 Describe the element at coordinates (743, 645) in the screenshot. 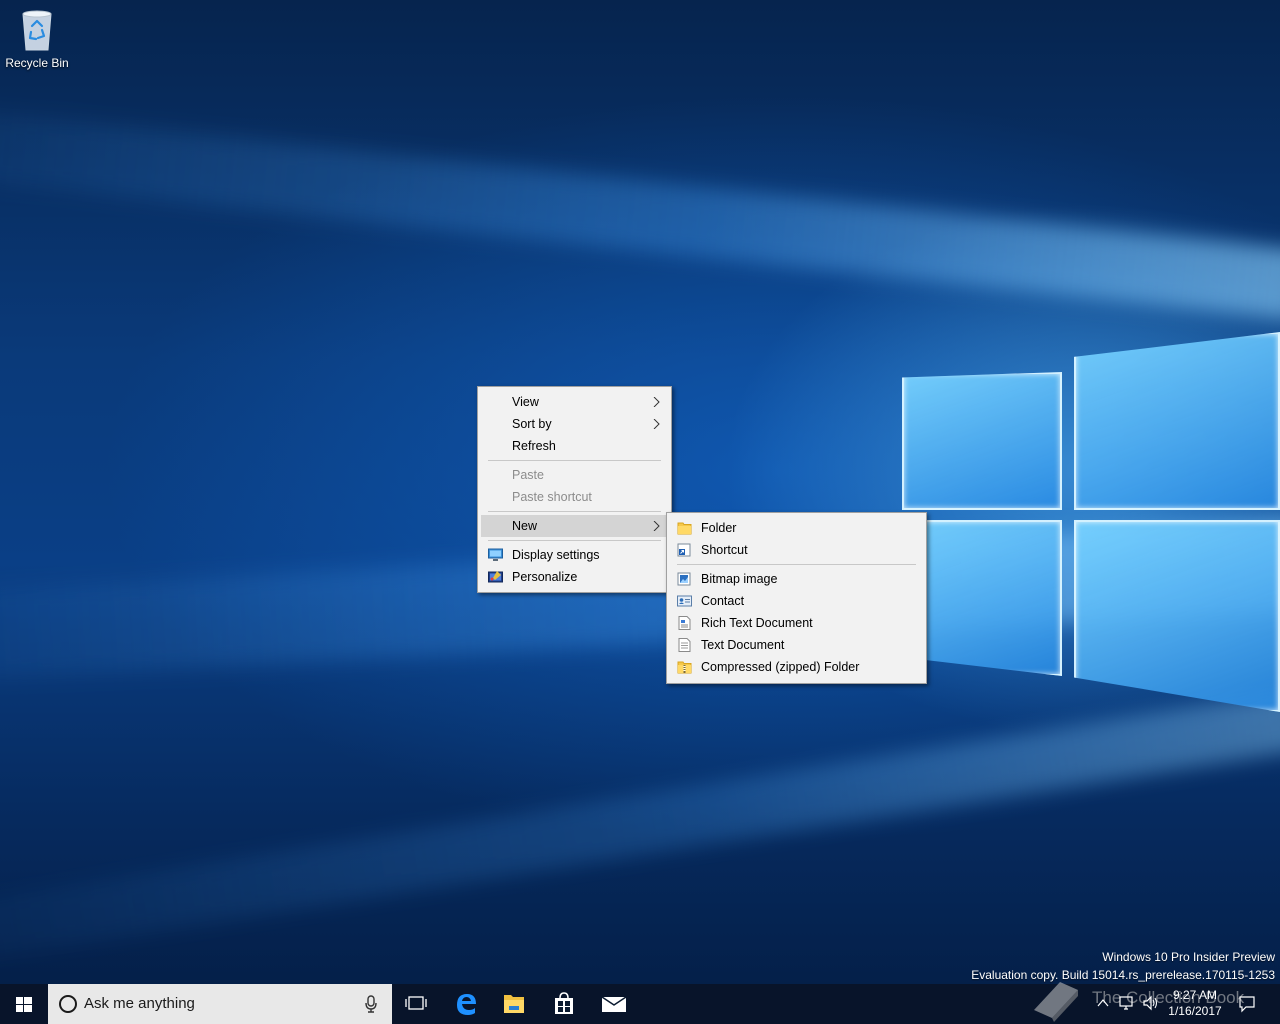

I see `menu-item-label: Text Document` at that location.